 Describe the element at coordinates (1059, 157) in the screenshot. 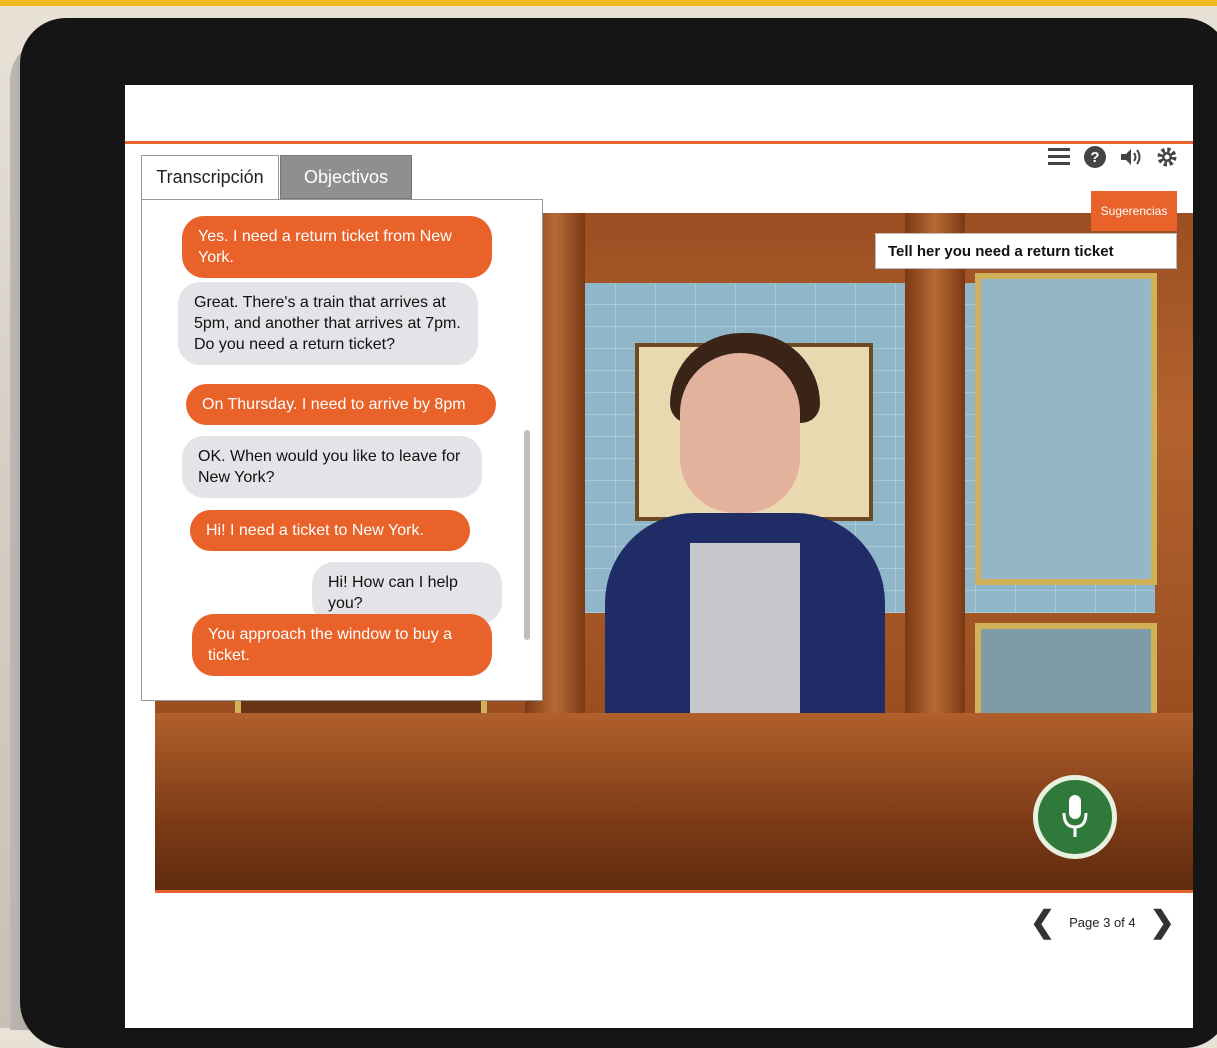

I see `menu-icon` at that location.